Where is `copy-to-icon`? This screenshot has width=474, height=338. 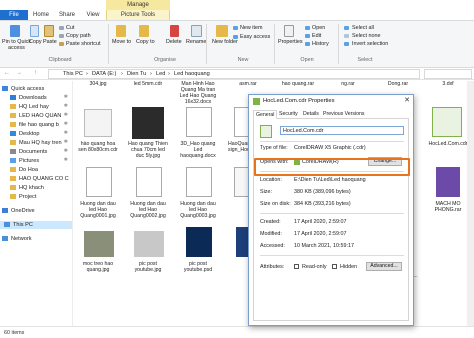 copy-to-icon is located at coordinates (144, 31).